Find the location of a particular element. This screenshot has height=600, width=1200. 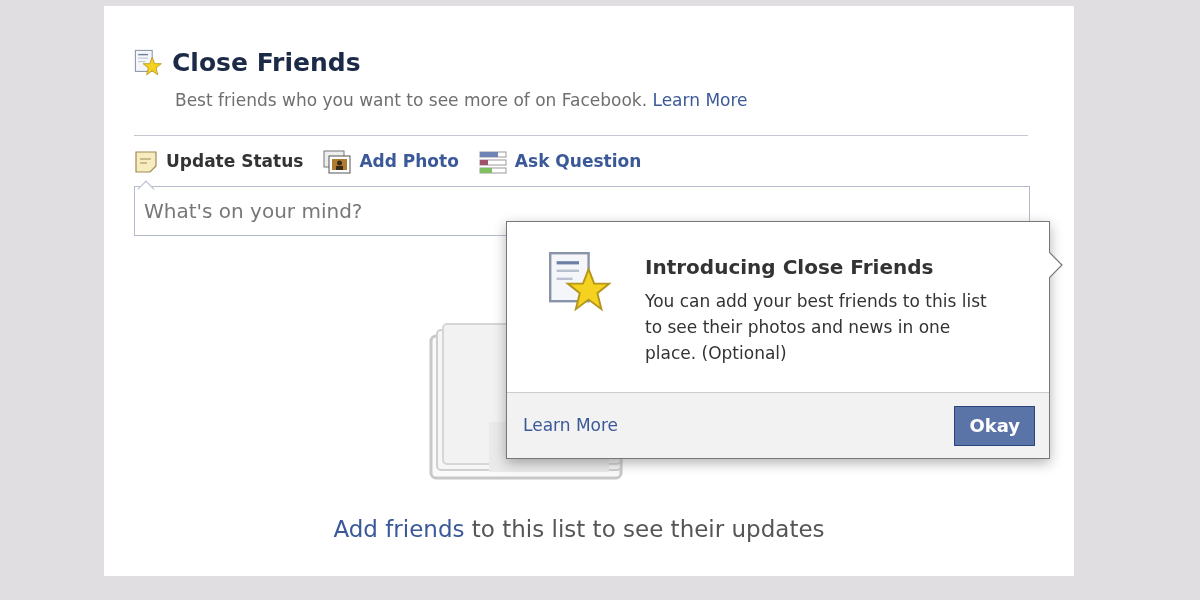

page-title: Close Friends is located at coordinates (266, 63).